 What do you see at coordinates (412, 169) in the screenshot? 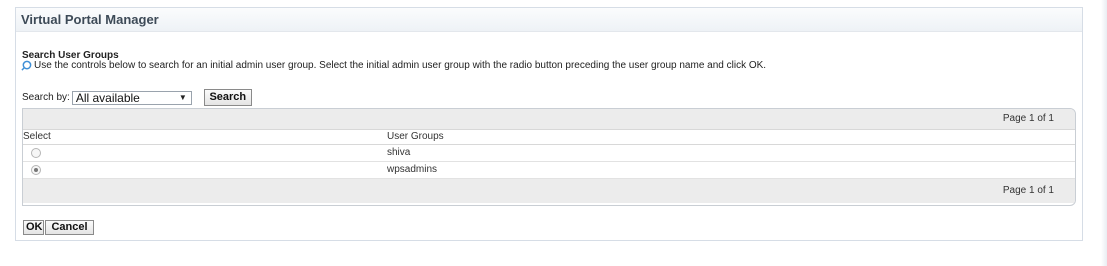
I see `user-group-name: wpsadmins` at bounding box center [412, 169].